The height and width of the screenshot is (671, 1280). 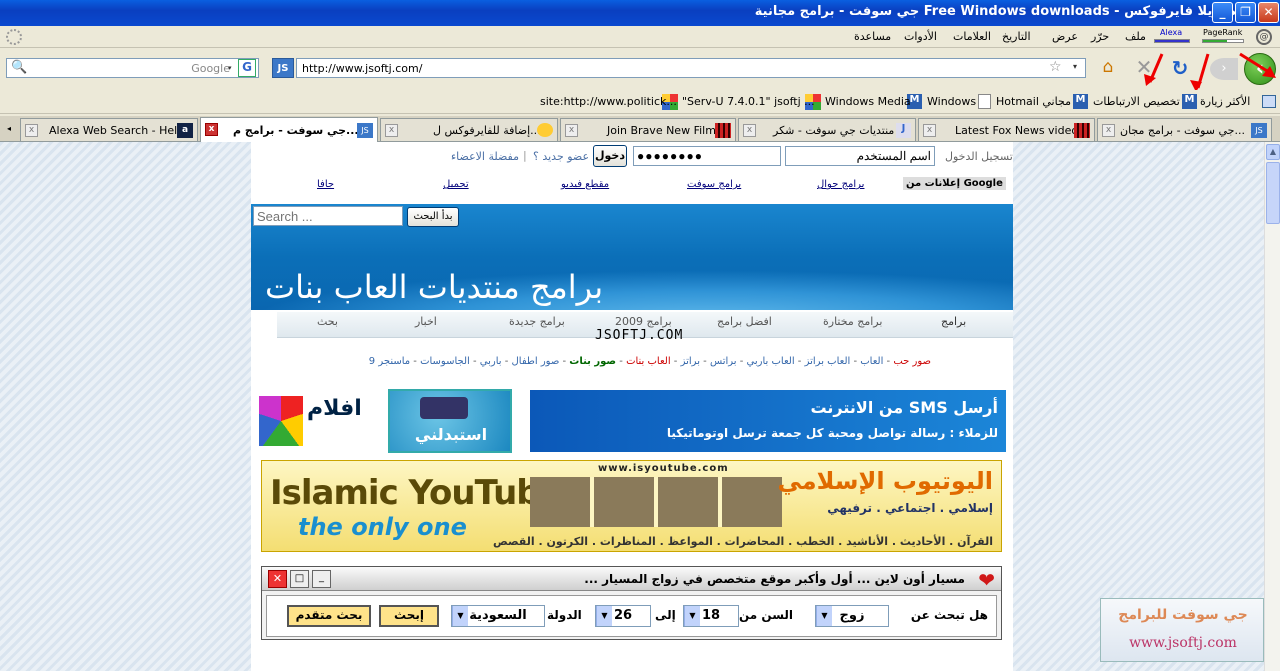 I want to click on cassette-icon, so click(x=444, y=408).